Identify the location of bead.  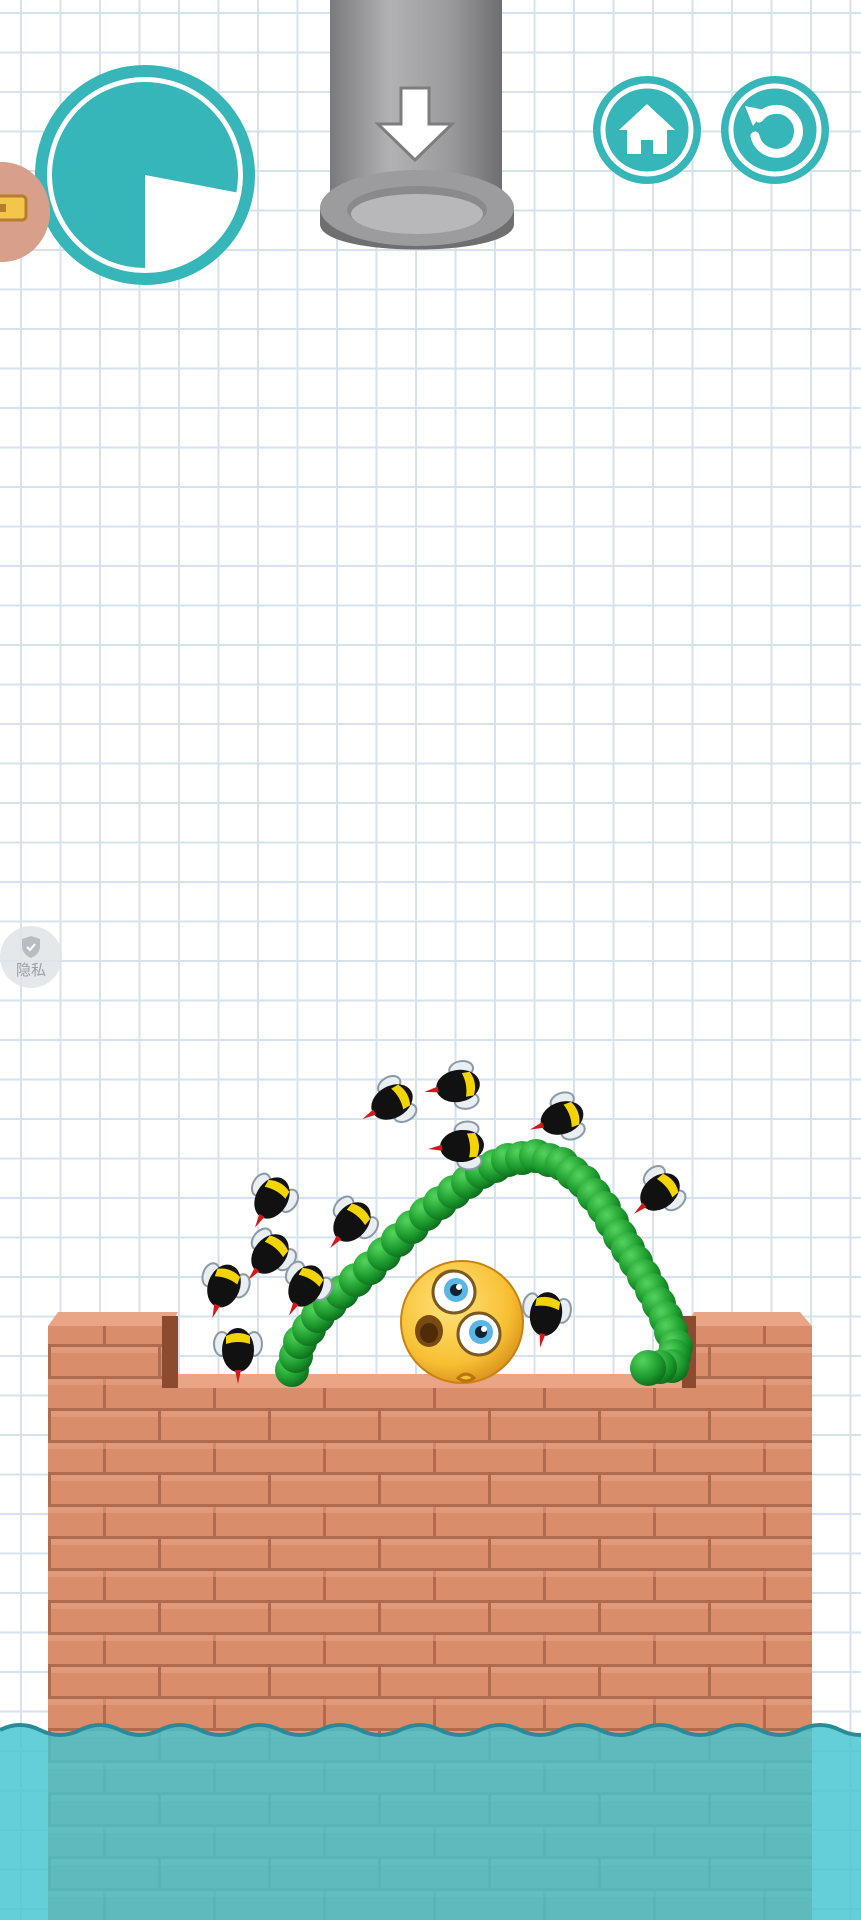
(648, 1368).